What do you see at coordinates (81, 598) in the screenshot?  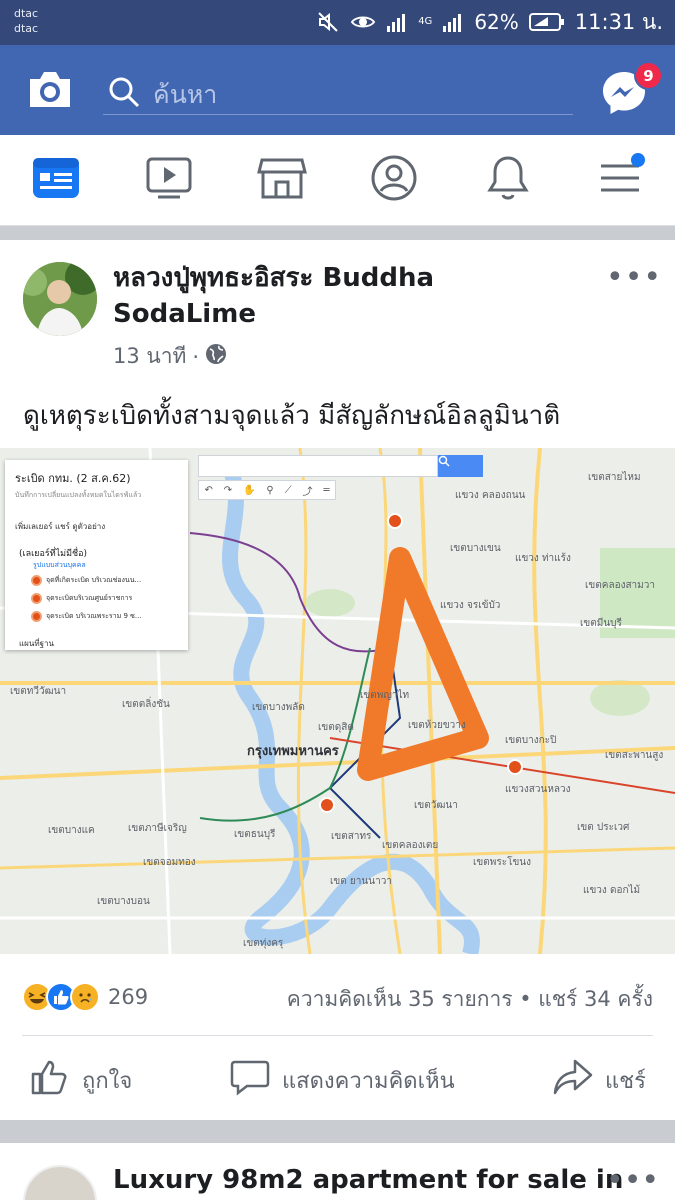 I see `map-marker-item: จุดระเบิดบริเวณศูนย์ราชการ` at bounding box center [81, 598].